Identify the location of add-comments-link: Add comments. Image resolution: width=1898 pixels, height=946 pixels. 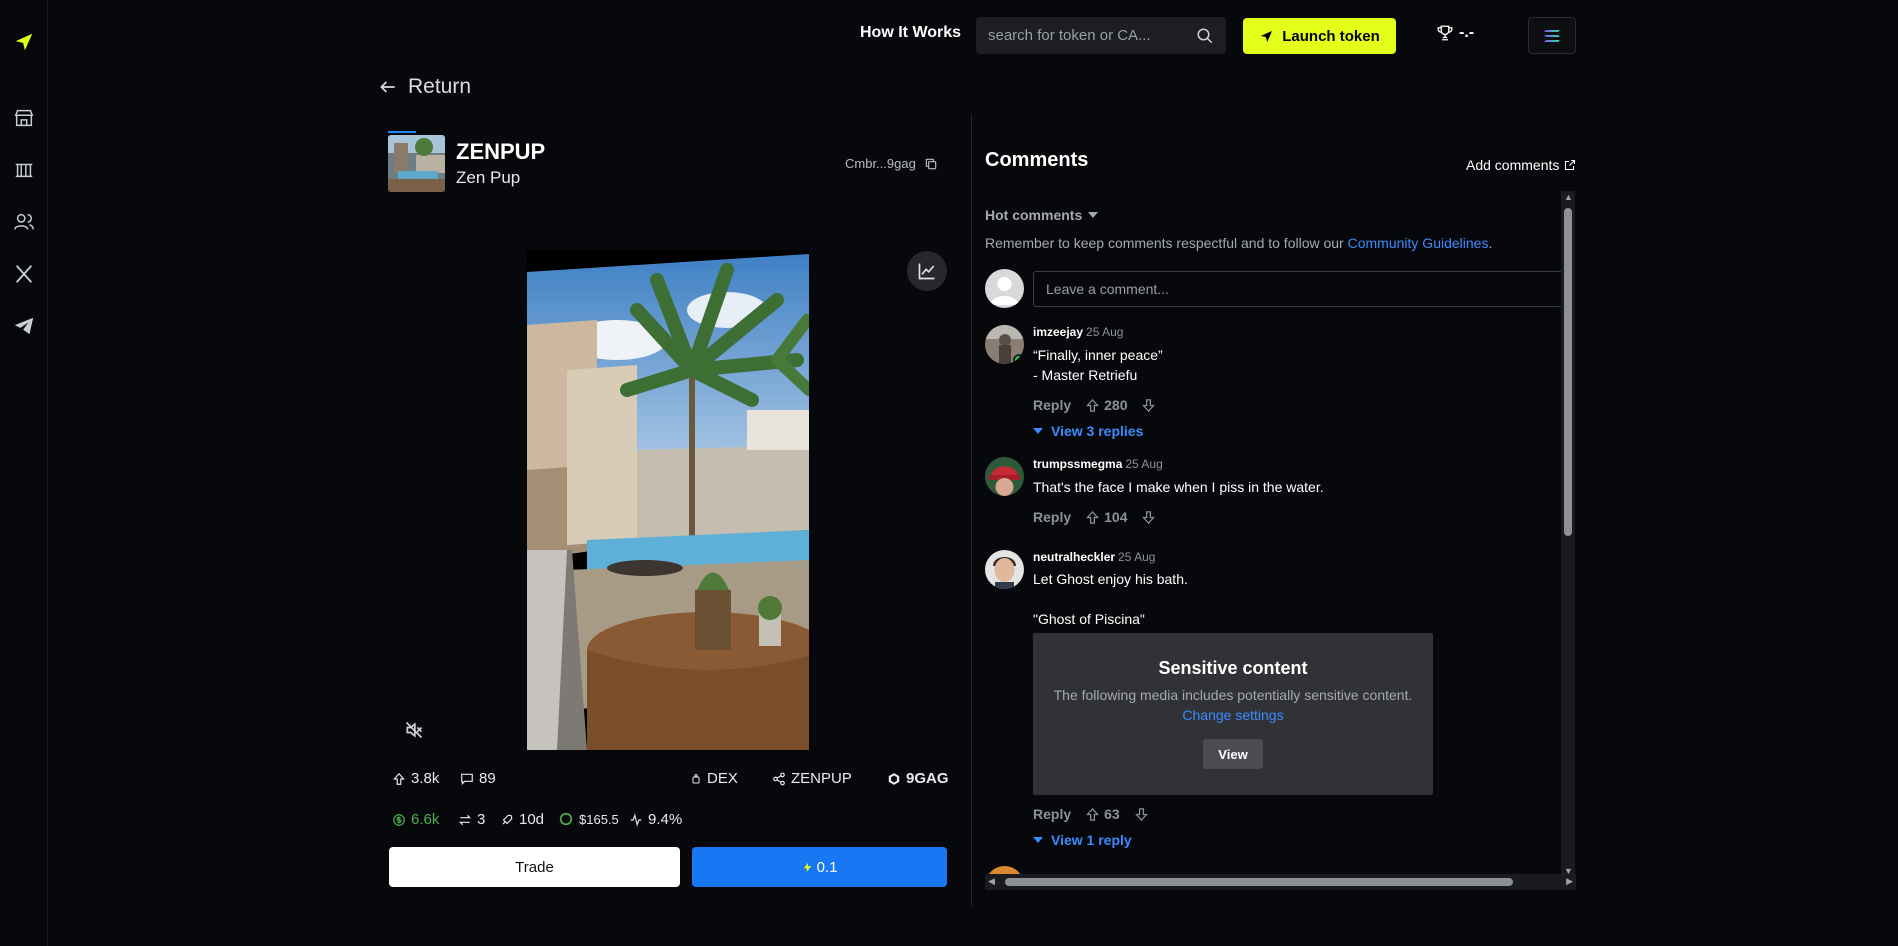
(1521, 165).